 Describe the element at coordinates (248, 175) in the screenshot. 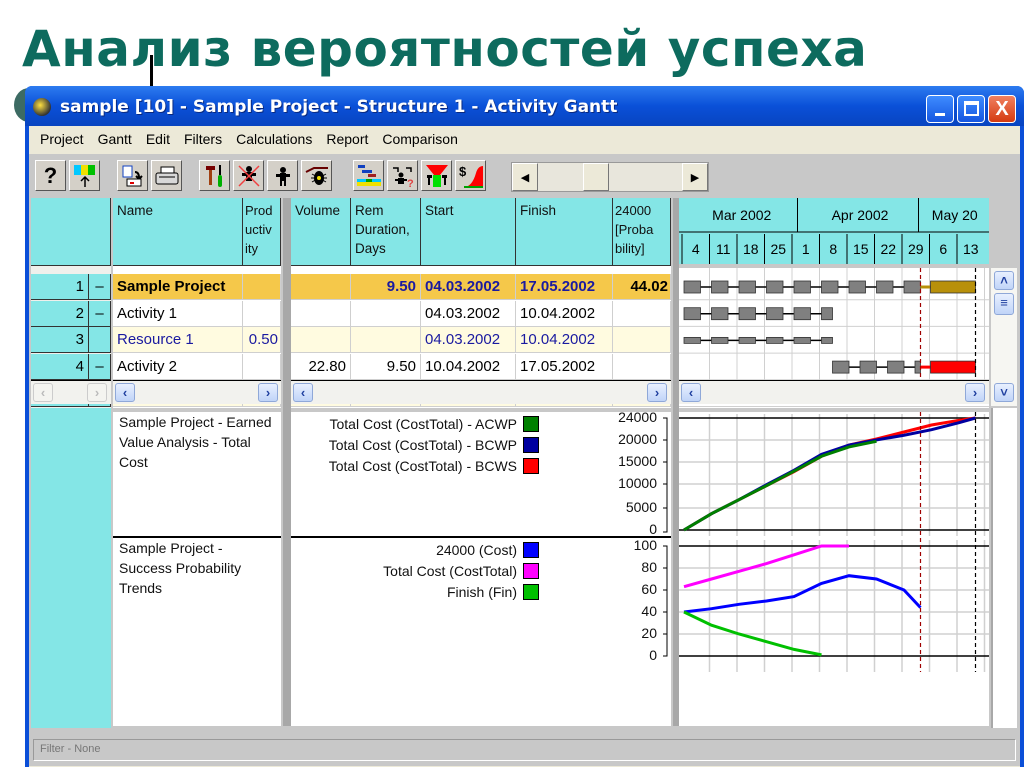

I see `delete-resource-button` at that location.